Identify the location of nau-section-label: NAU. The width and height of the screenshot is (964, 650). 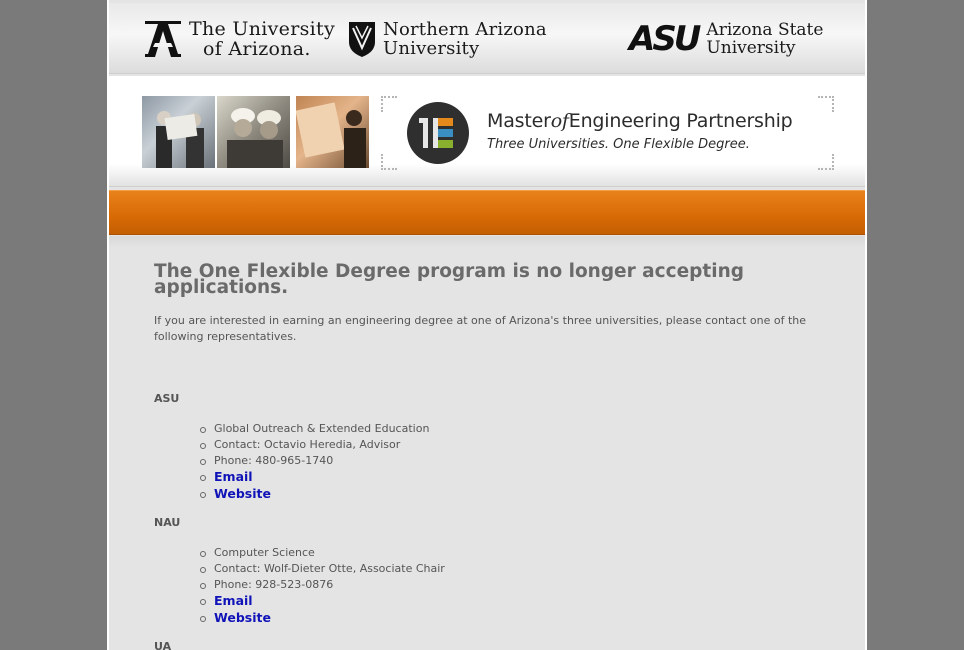
(167, 522).